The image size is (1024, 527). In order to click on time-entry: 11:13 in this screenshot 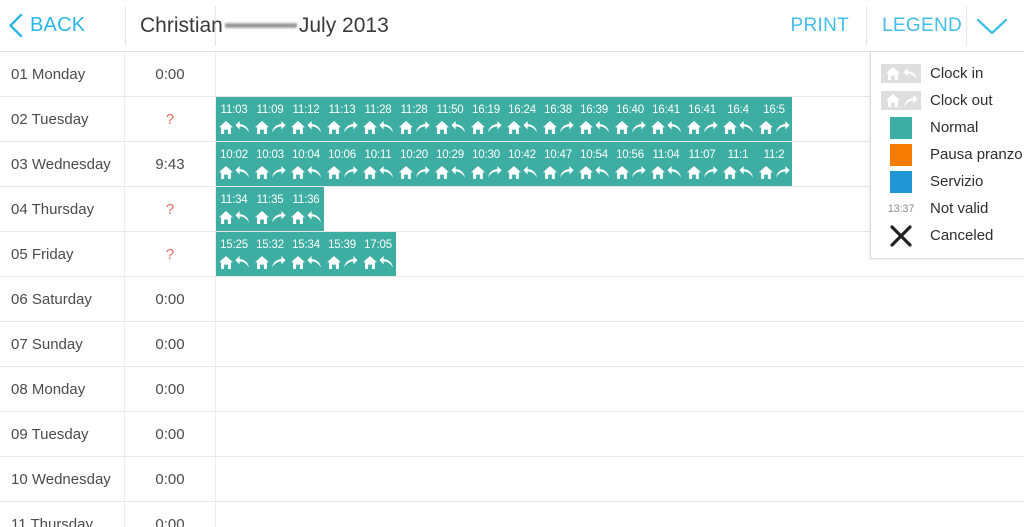, I will do `click(342, 119)`.